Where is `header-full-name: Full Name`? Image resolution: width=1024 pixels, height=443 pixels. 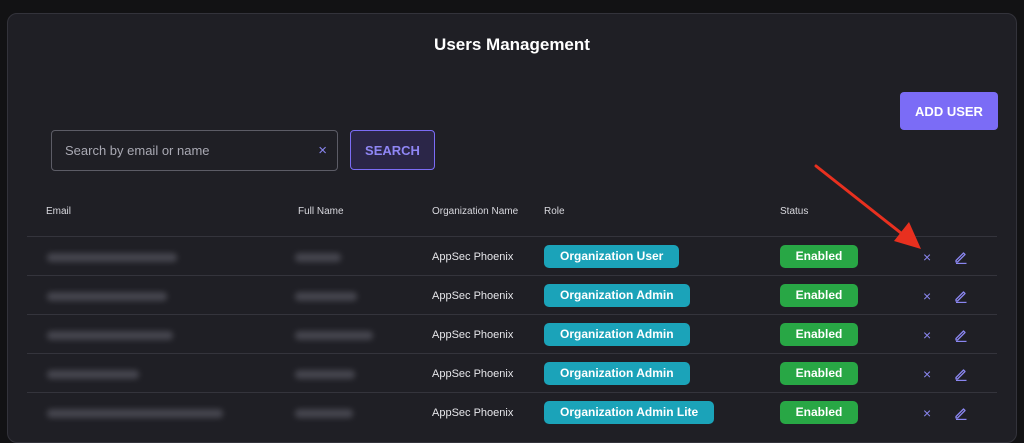 header-full-name: Full Name is located at coordinates (321, 211).